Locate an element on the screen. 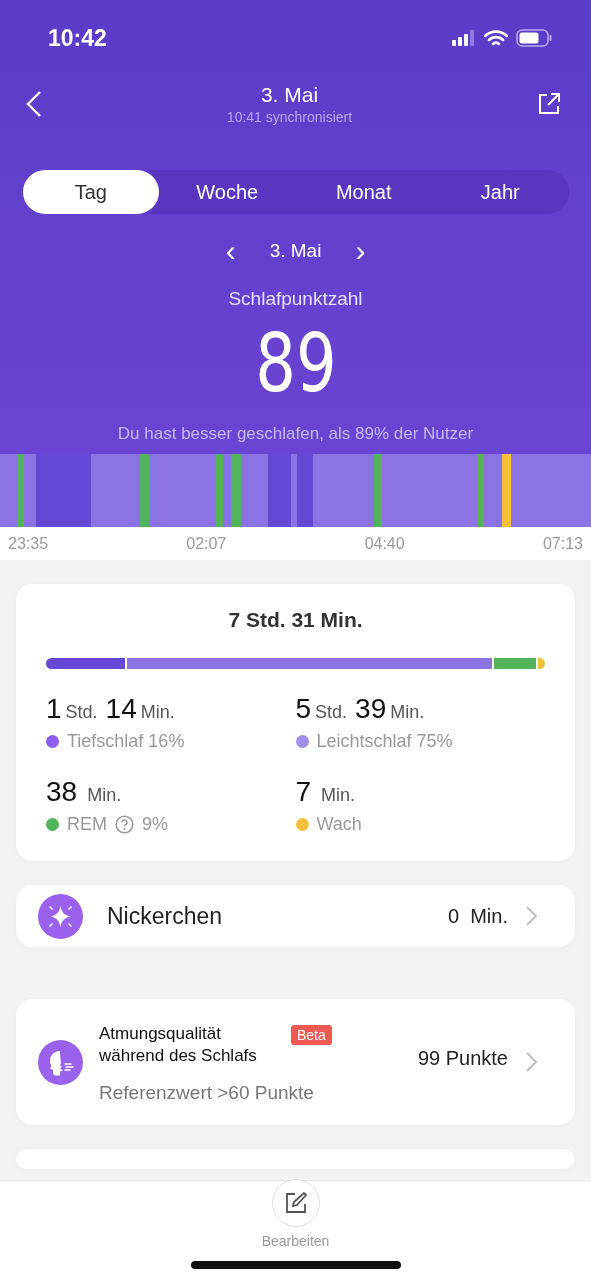 The image size is (591, 1280). stage-label: REM is located at coordinates (87, 824).